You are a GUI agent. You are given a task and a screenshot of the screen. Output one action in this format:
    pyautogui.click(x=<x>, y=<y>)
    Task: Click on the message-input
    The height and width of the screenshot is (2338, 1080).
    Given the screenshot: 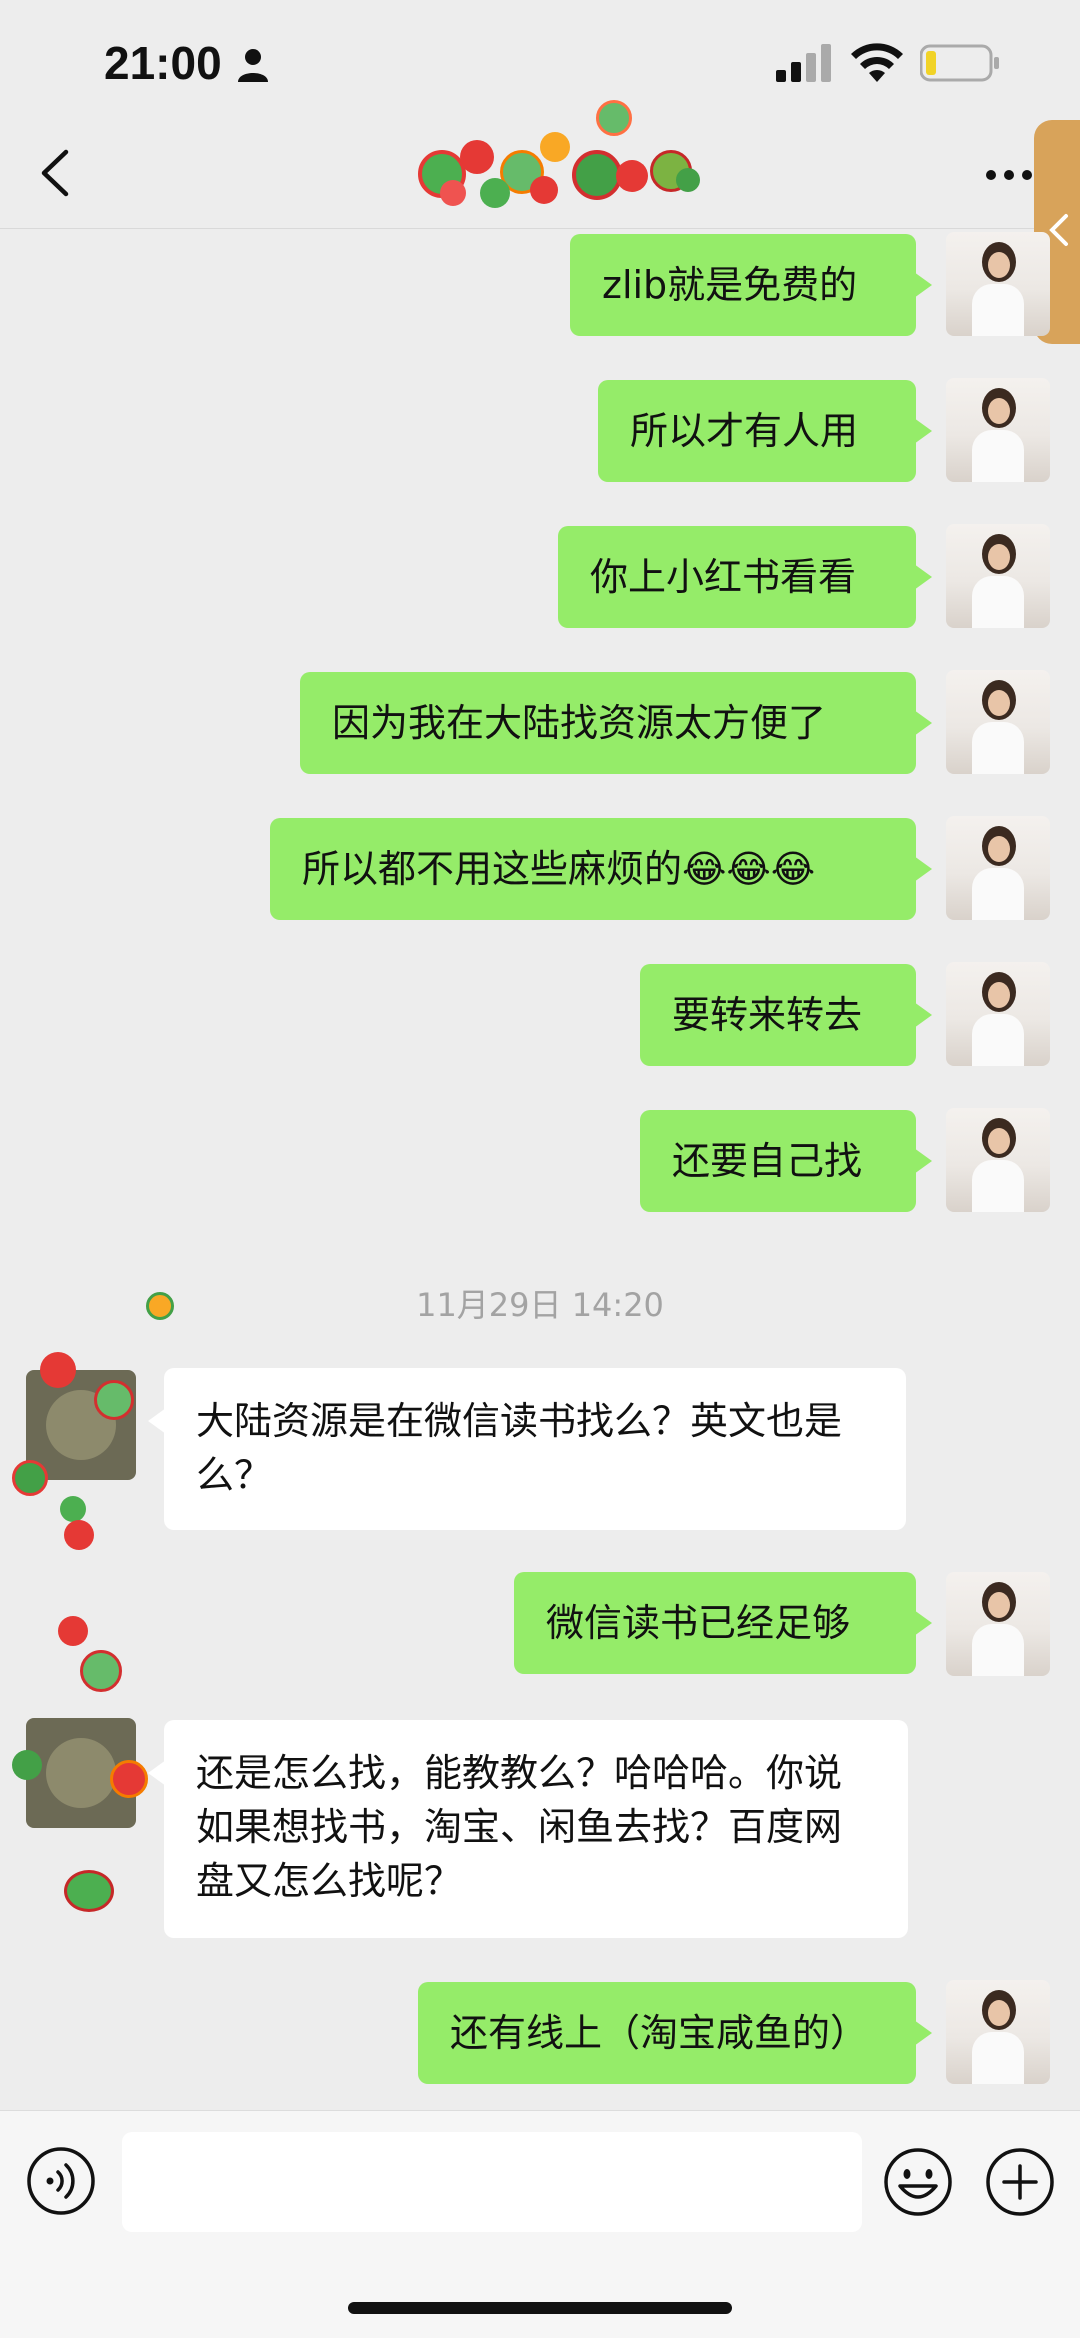 What is the action you would take?
    pyautogui.click(x=492, y=2182)
    